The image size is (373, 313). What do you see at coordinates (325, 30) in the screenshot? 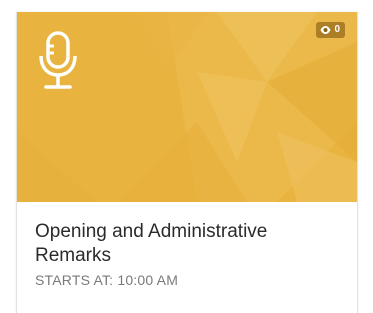
I see `eye-icon` at bounding box center [325, 30].